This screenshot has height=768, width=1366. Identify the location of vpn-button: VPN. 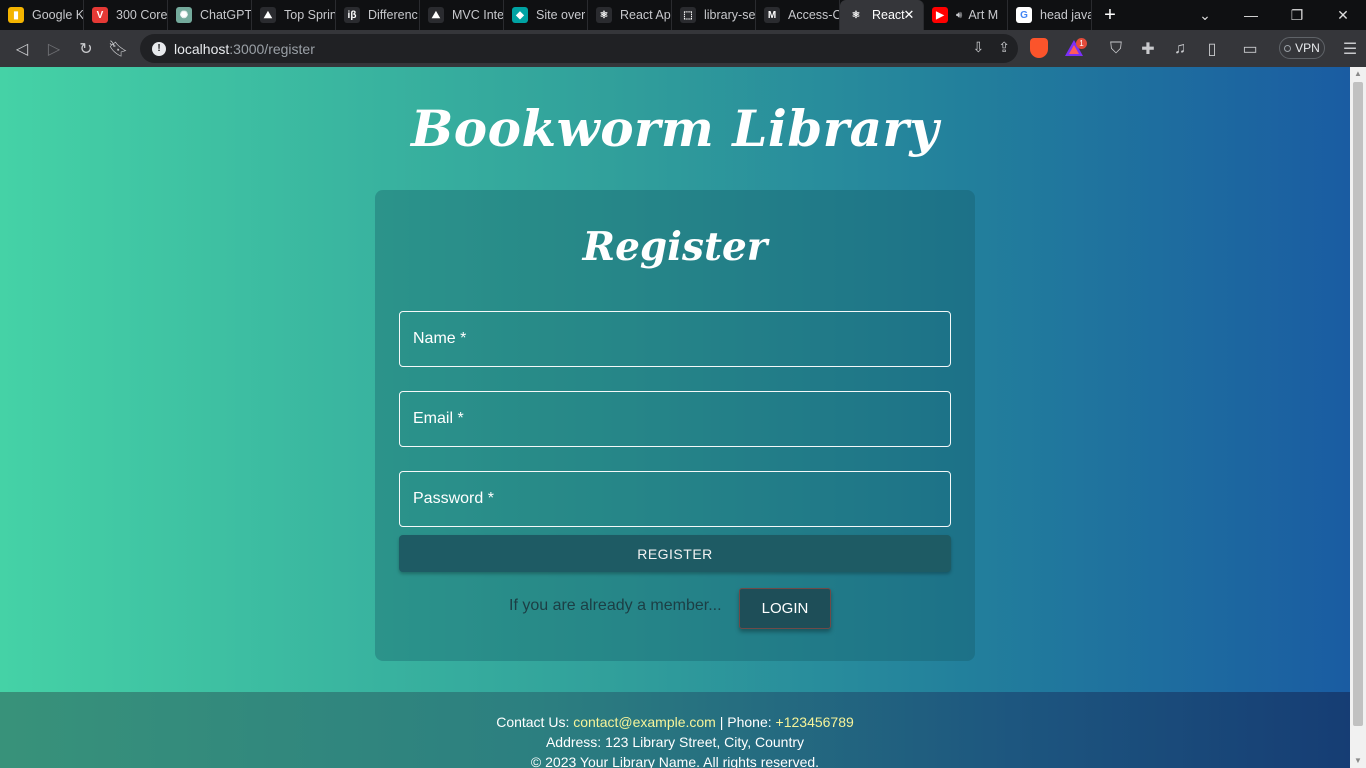
(1302, 48).